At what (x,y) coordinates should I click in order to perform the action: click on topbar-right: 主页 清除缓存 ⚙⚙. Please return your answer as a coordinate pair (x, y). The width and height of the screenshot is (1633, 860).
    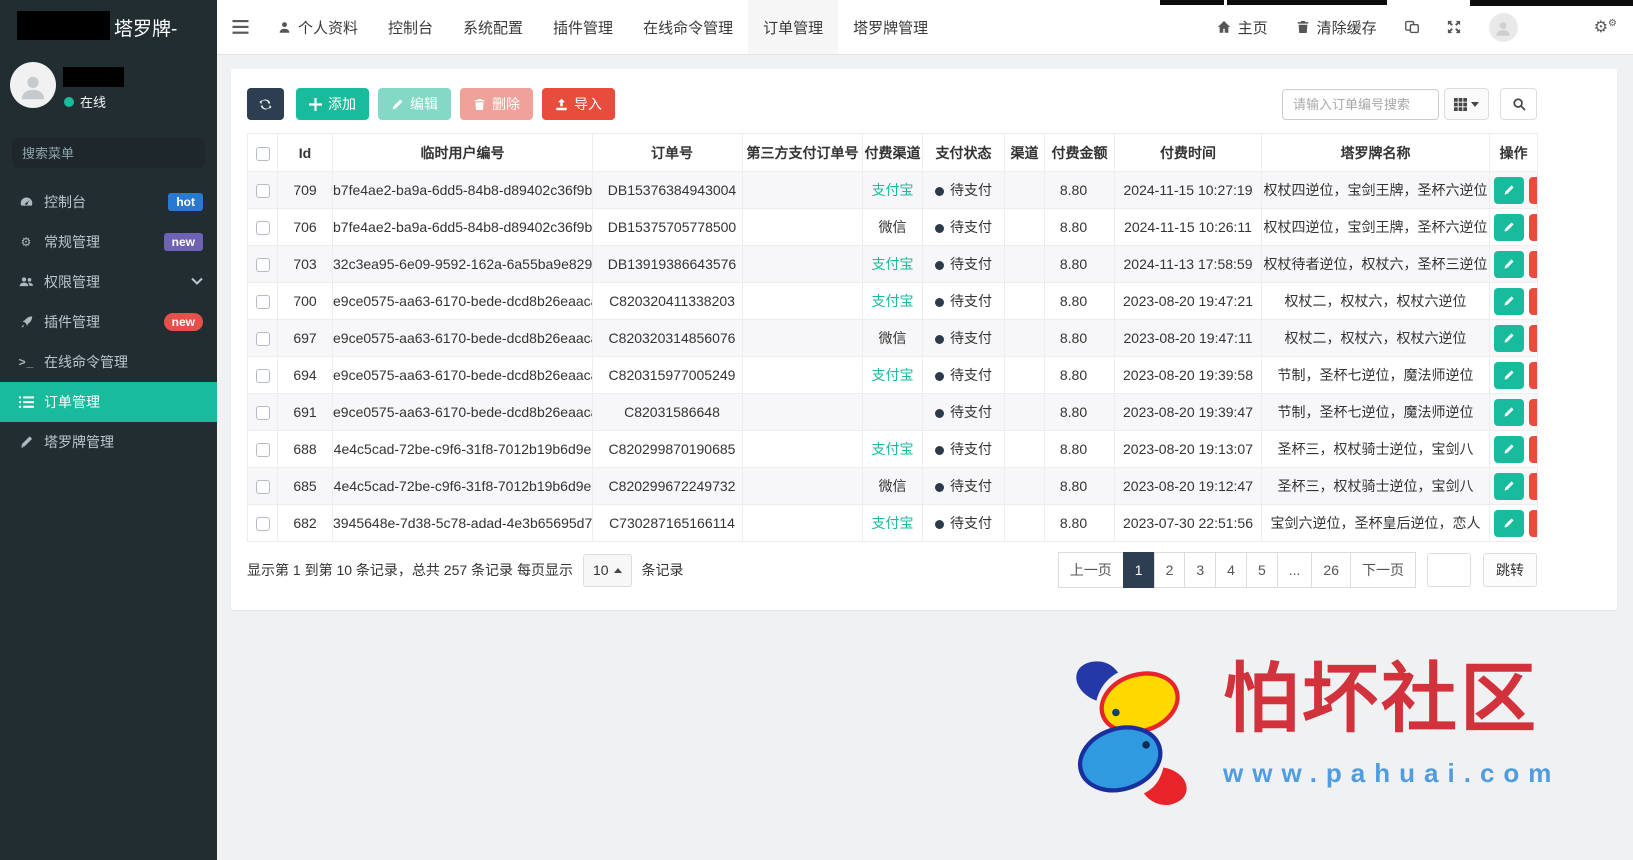
    Looking at the image, I should click on (1418, 27).